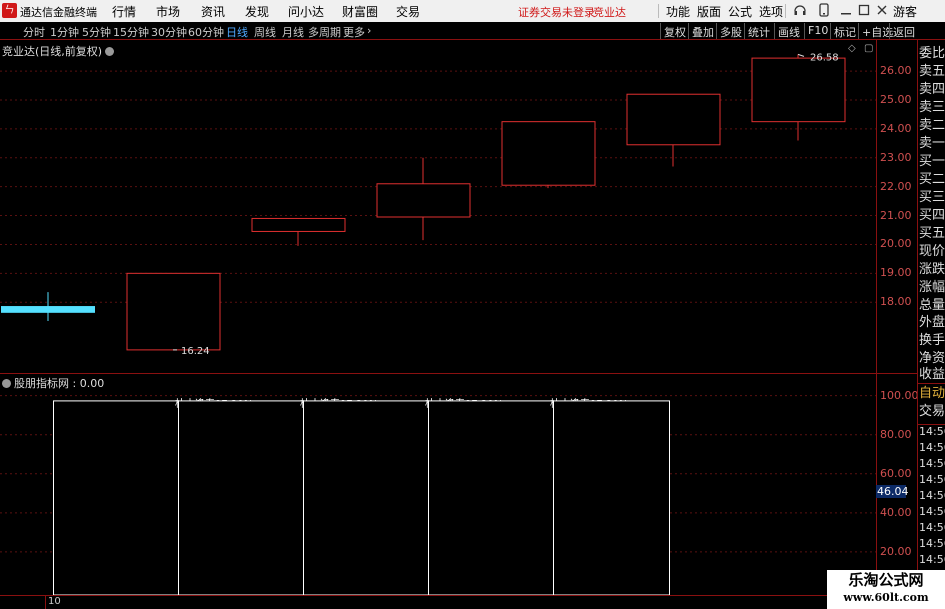 Image resolution: width=945 pixels, height=609 pixels. Describe the element at coordinates (124, 11) in the screenshot. I see `menu-item-quotes: 行情` at that location.